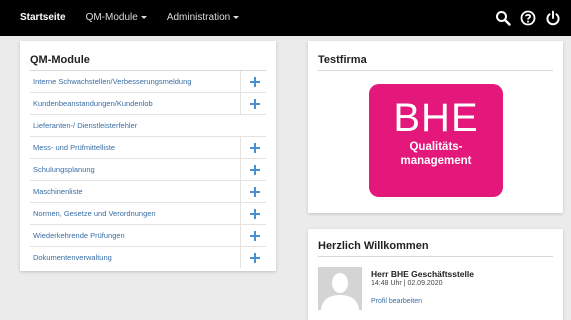 Image resolution: width=571 pixels, height=320 pixels. I want to click on logo-line-2: management, so click(436, 161).